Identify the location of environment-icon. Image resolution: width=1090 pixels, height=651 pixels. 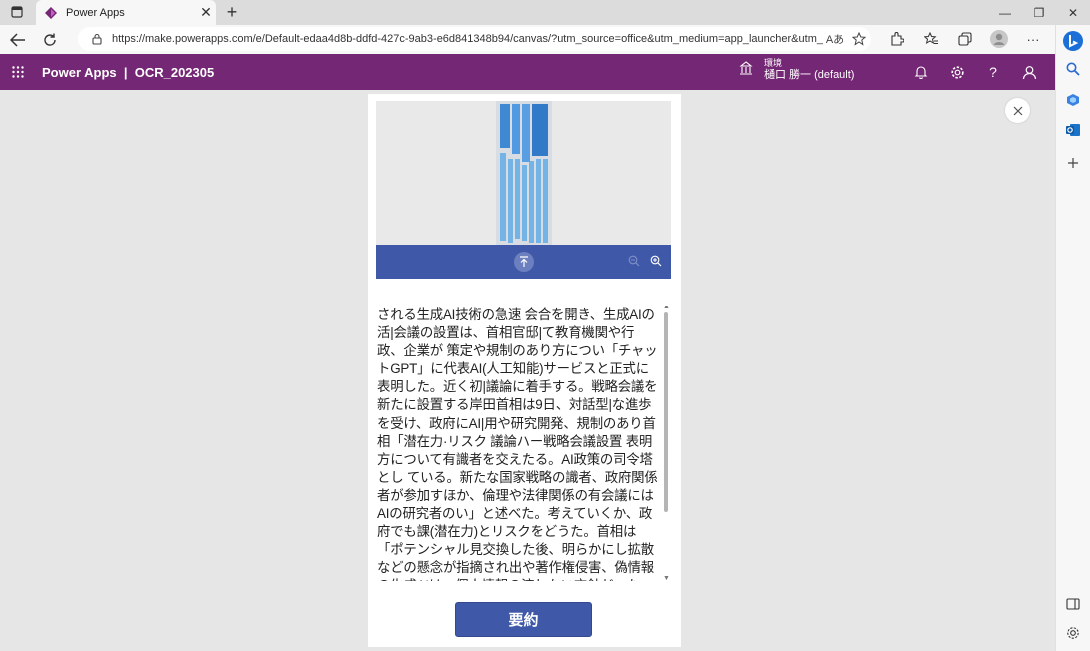
(746, 68).